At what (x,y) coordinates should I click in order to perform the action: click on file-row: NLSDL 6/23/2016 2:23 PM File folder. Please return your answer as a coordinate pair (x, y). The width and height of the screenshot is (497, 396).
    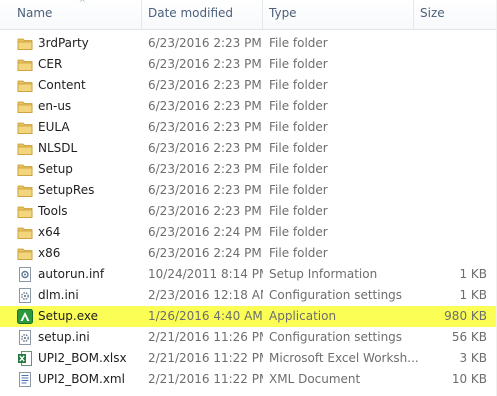
    Looking at the image, I should click on (248, 148).